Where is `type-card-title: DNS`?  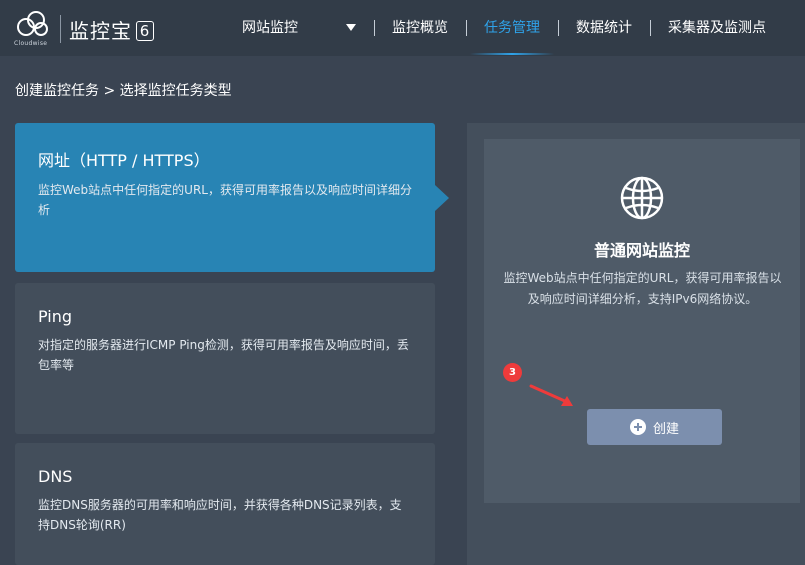 type-card-title: DNS is located at coordinates (55, 476).